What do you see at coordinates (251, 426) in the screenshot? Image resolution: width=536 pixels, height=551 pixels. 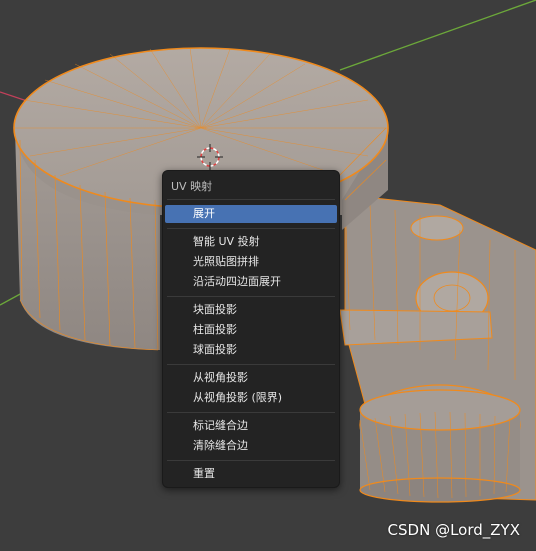 I see `menu-item-mark-seam: 标记缝合边` at bounding box center [251, 426].